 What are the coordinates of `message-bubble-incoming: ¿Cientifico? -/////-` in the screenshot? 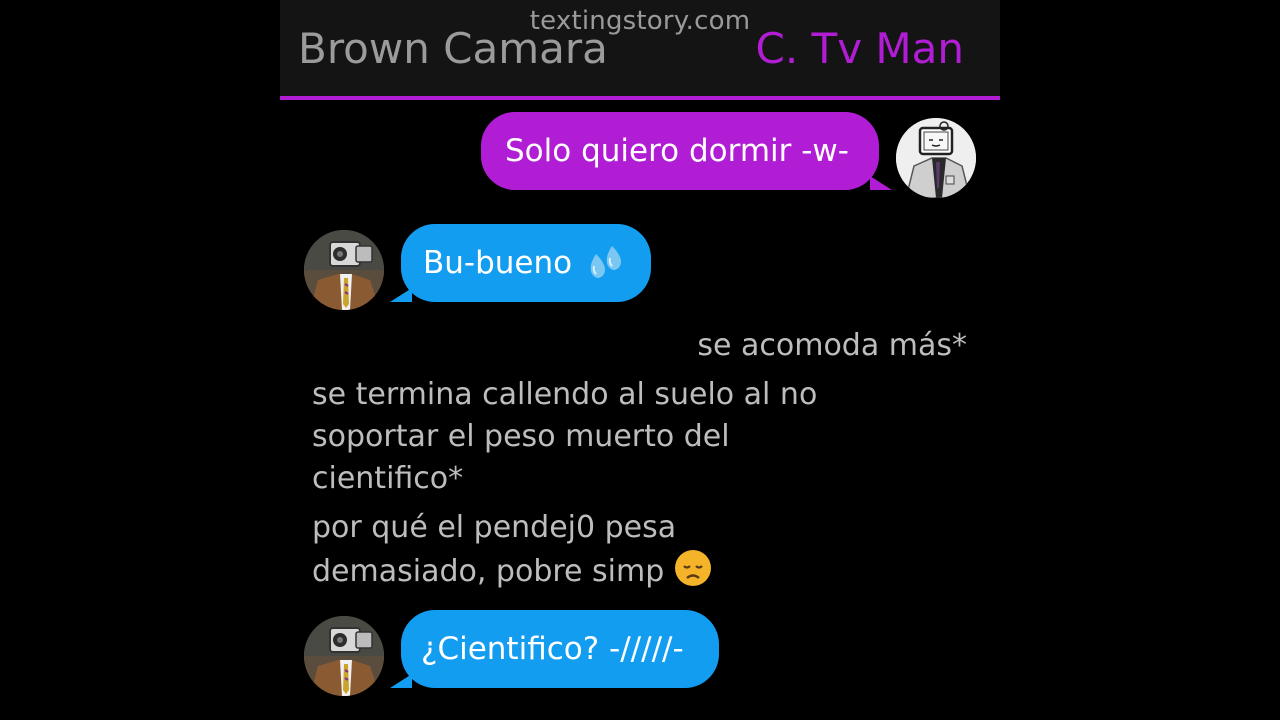 It's located at (560, 649).